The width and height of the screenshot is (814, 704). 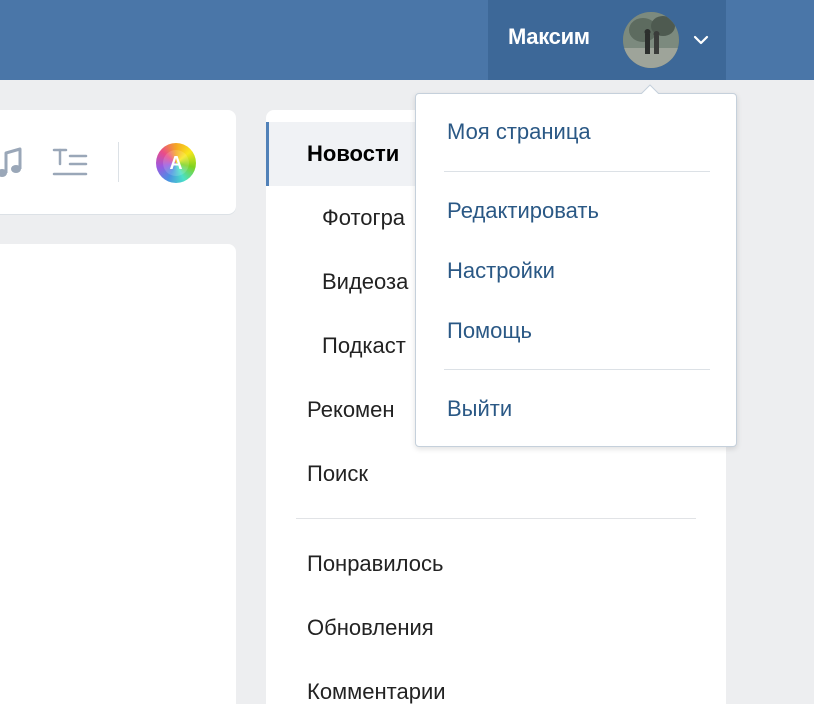 I want to click on color-palette-icon: A, so click(x=176, y=163).